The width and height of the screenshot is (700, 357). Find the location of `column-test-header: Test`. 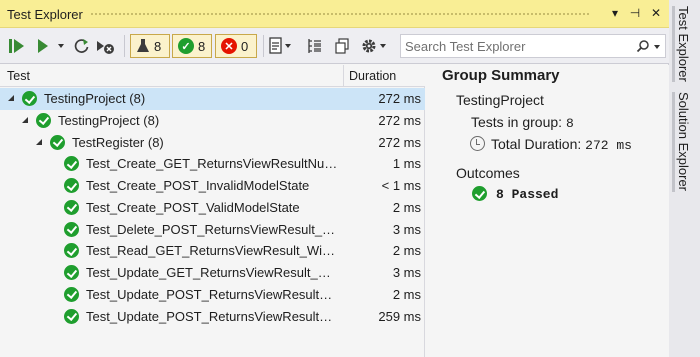

column-test-header: Test is located at coordinates (18, 76).